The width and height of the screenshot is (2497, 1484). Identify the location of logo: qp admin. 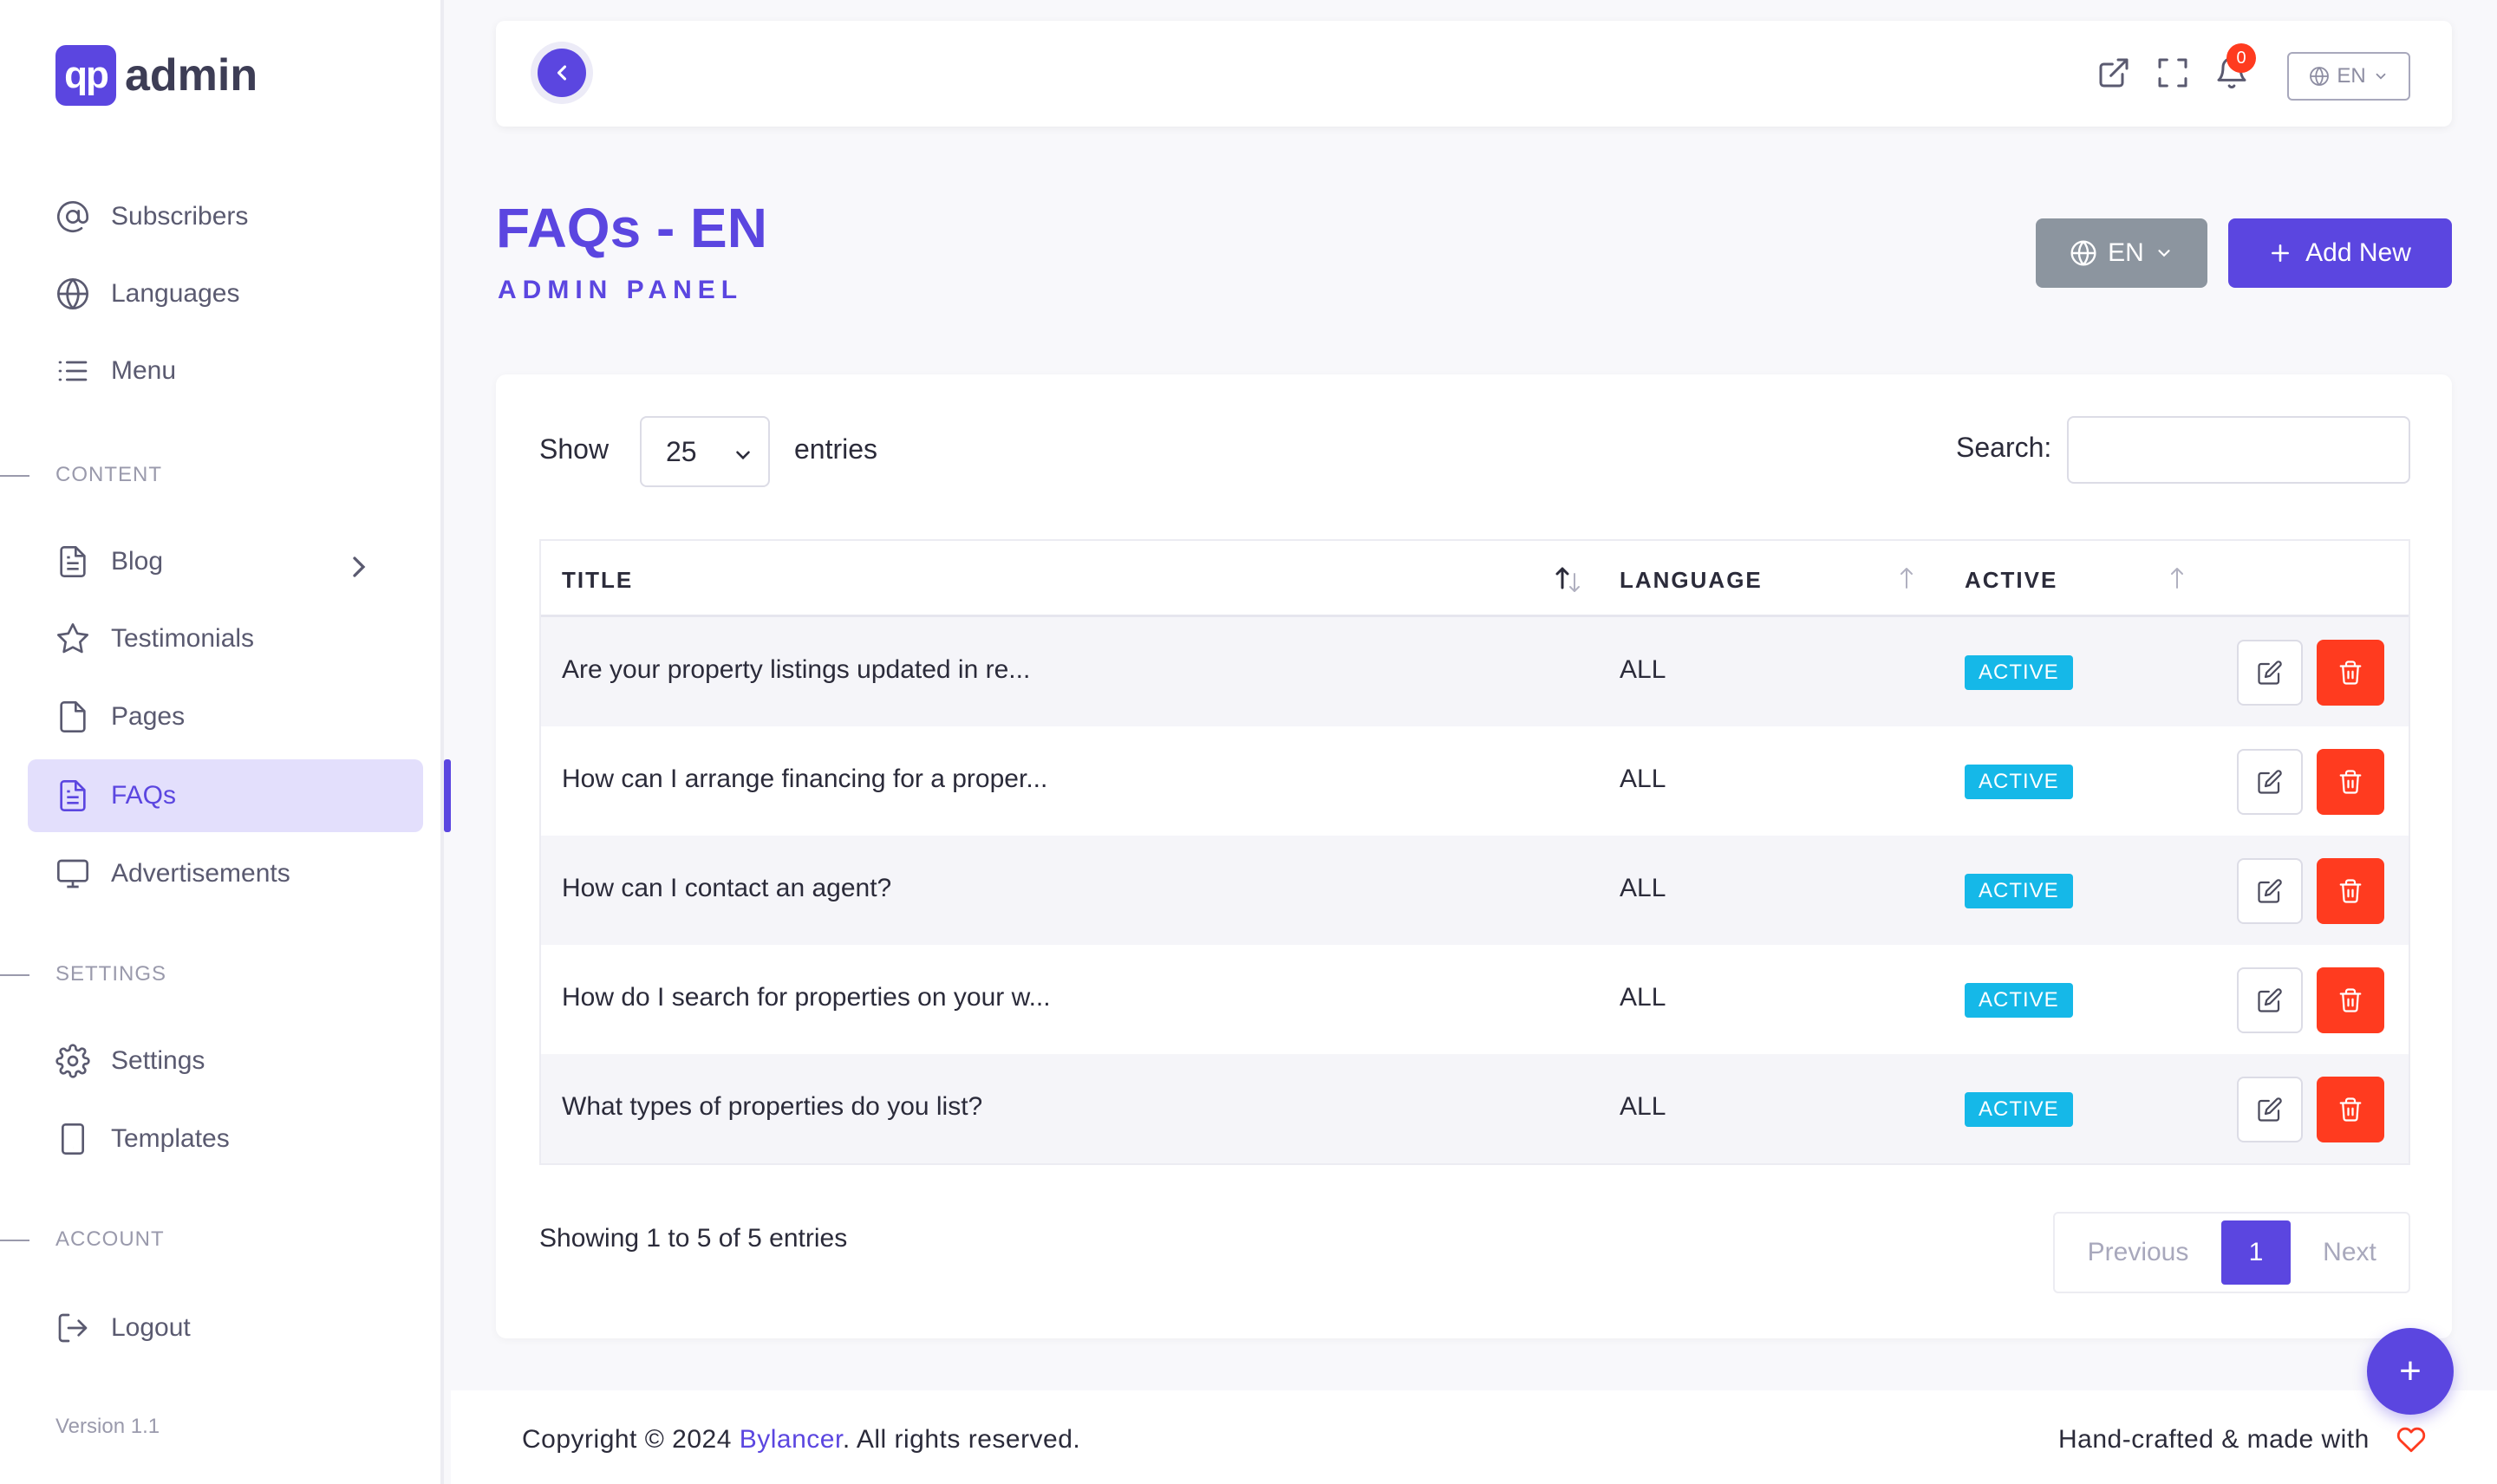
(156, 75).